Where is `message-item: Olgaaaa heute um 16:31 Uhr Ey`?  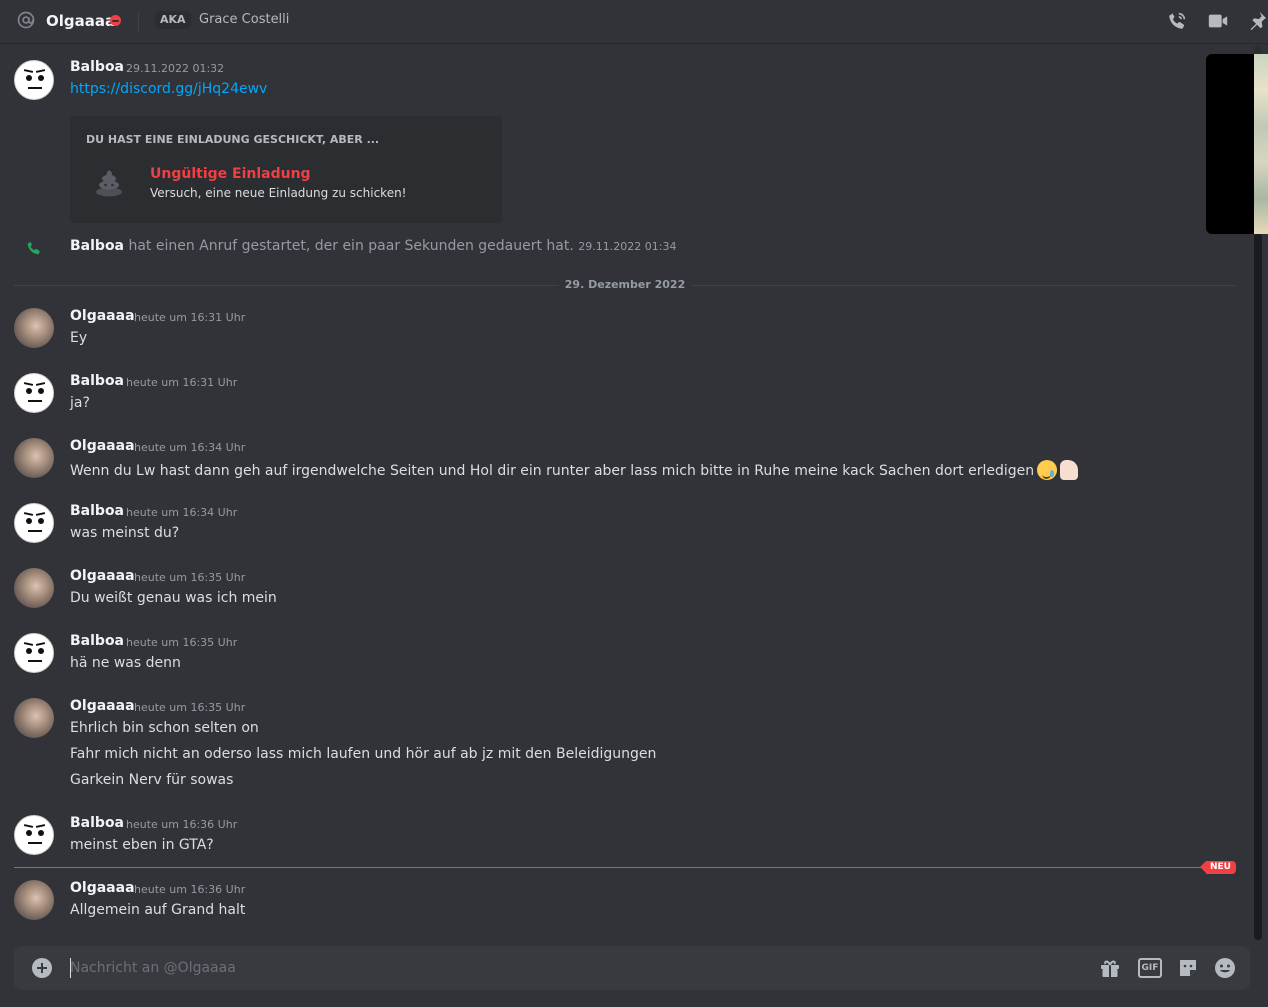 message-item: Olgaaaa heute um 16:31 Uhr Ey is located at coordinates (625, 332).